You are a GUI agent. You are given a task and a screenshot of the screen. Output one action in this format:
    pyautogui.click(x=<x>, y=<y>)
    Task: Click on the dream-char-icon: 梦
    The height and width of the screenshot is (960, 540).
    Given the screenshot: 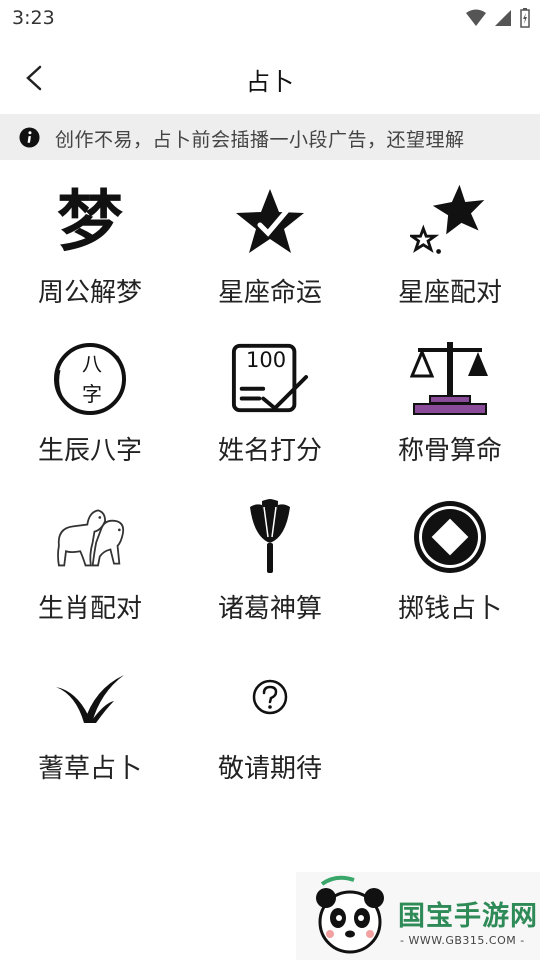 What is the action you would take?
    pyautogui.click(x=90, y=221)
    